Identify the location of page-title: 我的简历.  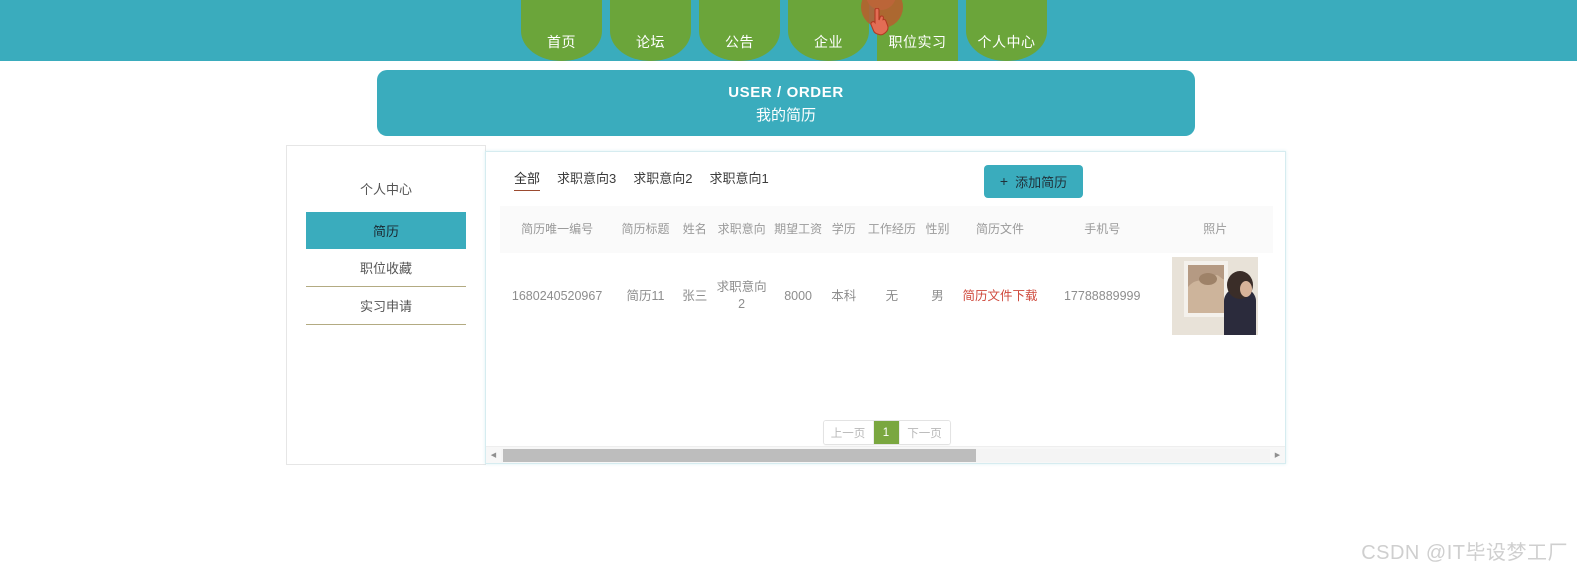
(785, 115).